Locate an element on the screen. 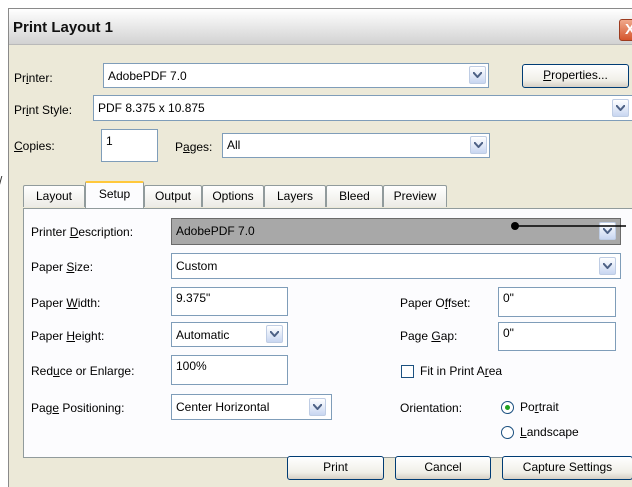 Image resolution: width=632 pixels, height=487 pixels. page-gap-input: 0" is located at coordinates (557, 336).